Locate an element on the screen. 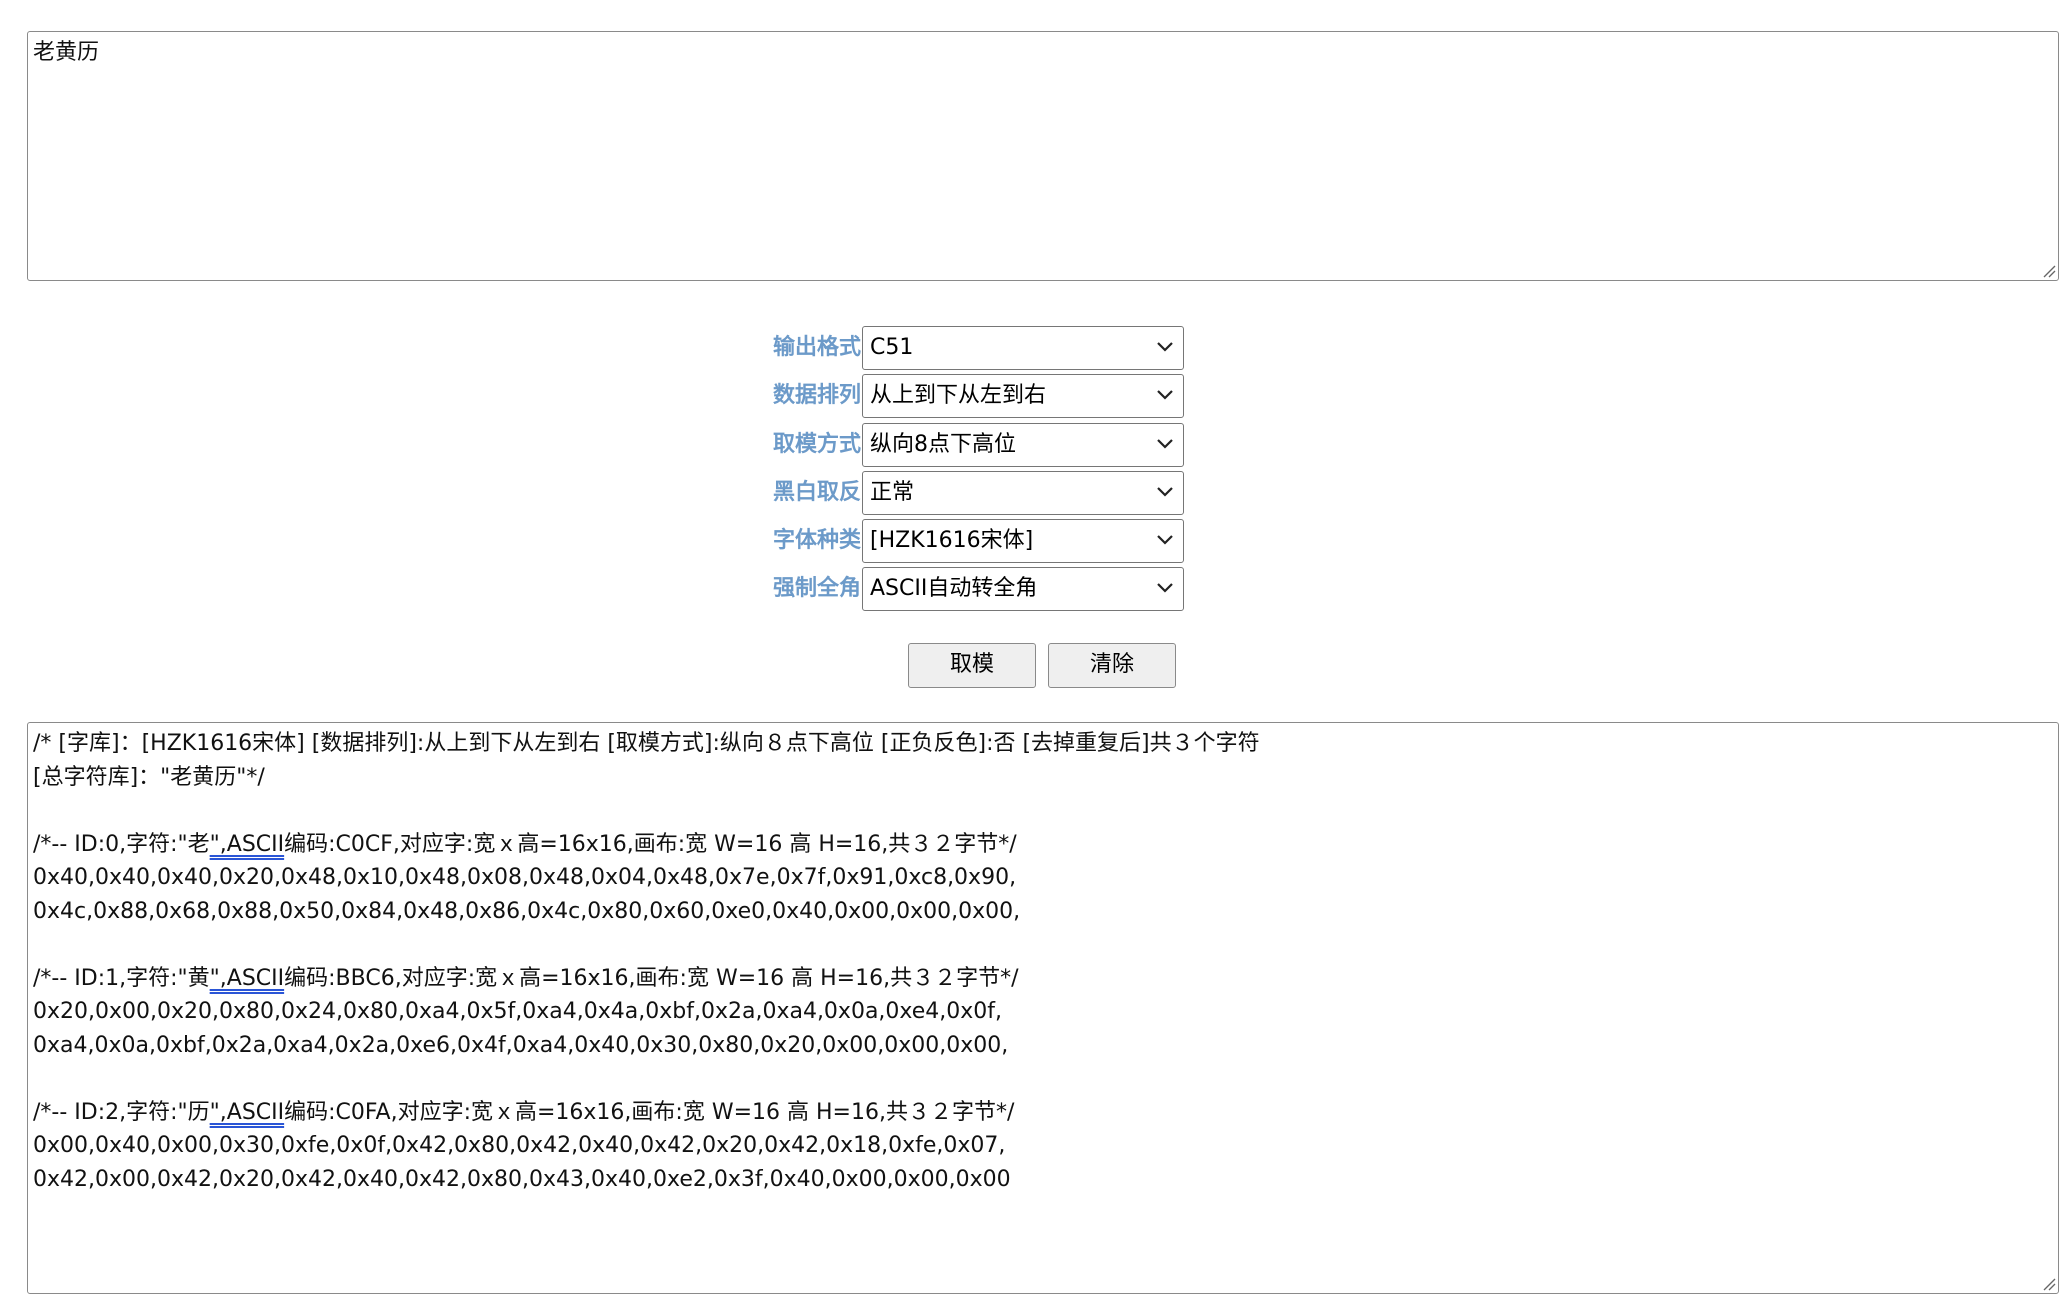 The height and width of the screenshot is (1294, 2072). clear-button: 清除 is located at coordinates (1112, 665).